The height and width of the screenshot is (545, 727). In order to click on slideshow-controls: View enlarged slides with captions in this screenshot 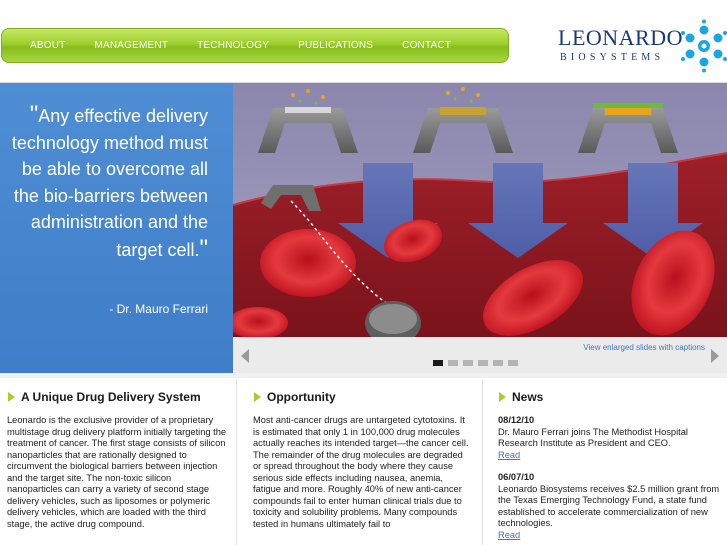, I will do `click(480, 355)`.